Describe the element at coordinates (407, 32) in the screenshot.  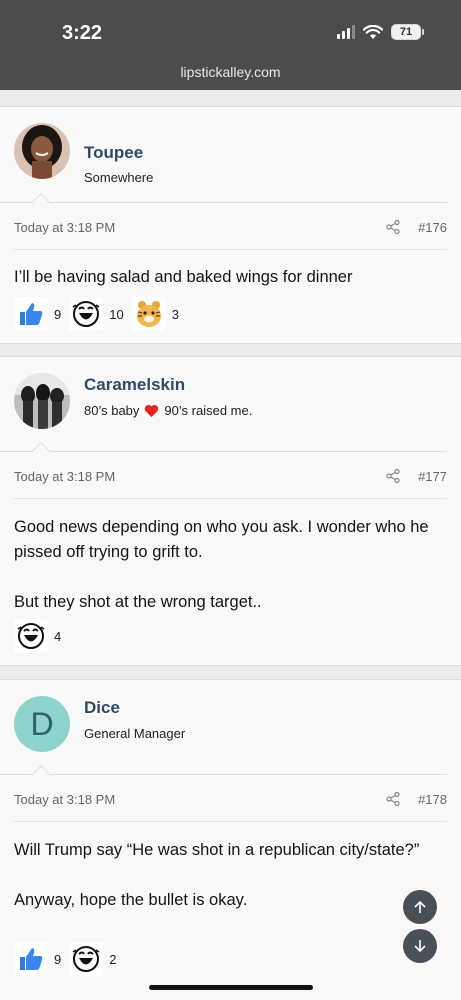
I see `battery-indicator: 71` at that location.